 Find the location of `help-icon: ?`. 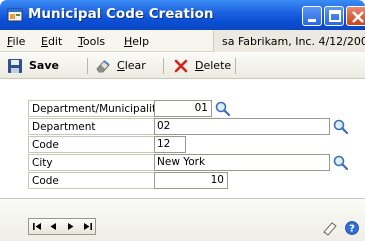

help-icon: ? is located at coordinates (352, 228).